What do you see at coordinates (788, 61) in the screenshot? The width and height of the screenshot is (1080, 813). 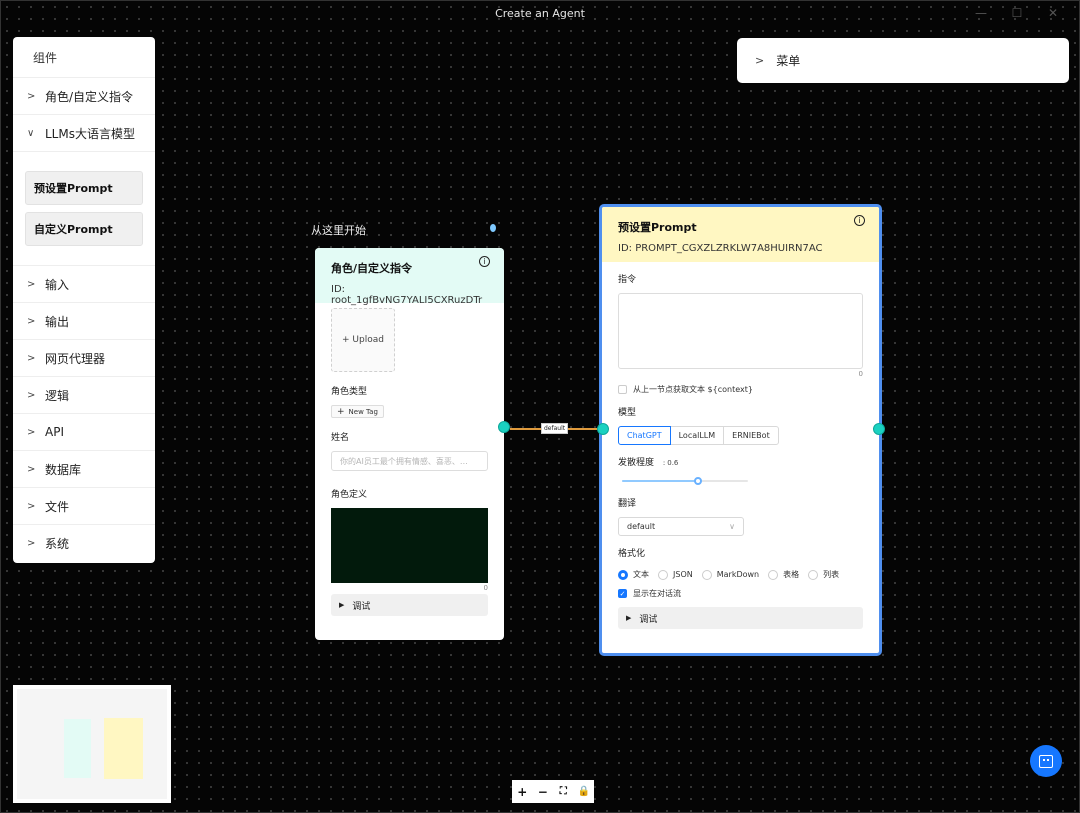 I see `menu-label: 菜单` at bounding box center [788, 61].